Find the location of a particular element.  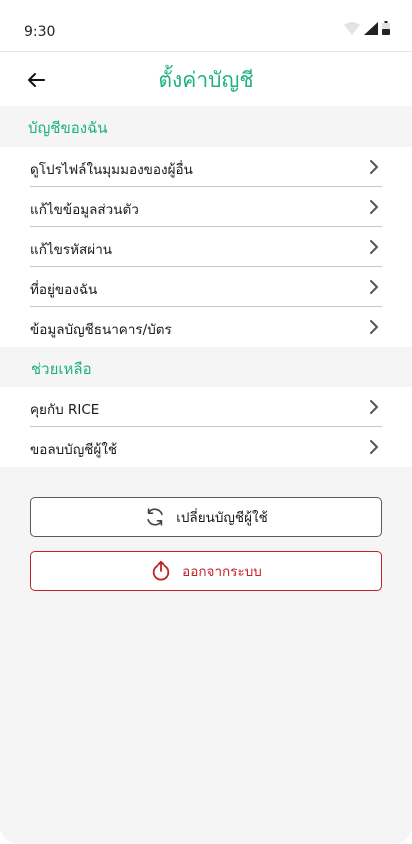

app-bar: ตั้งค่าบัญชี is located at coordinates (206, 79).